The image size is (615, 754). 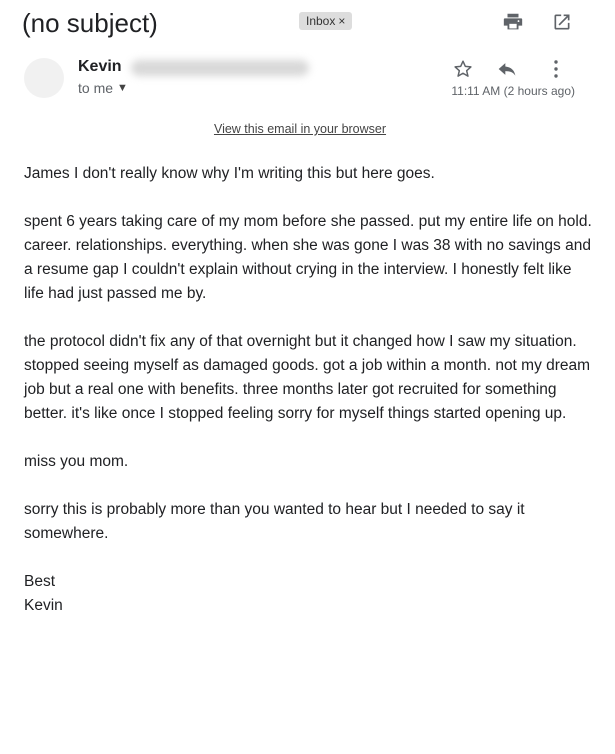 What do you see at coordinates (300, 129) in the screenshot?
I see `view-in-browser-link: View this email in your browser` at bounding box center [300, 129].